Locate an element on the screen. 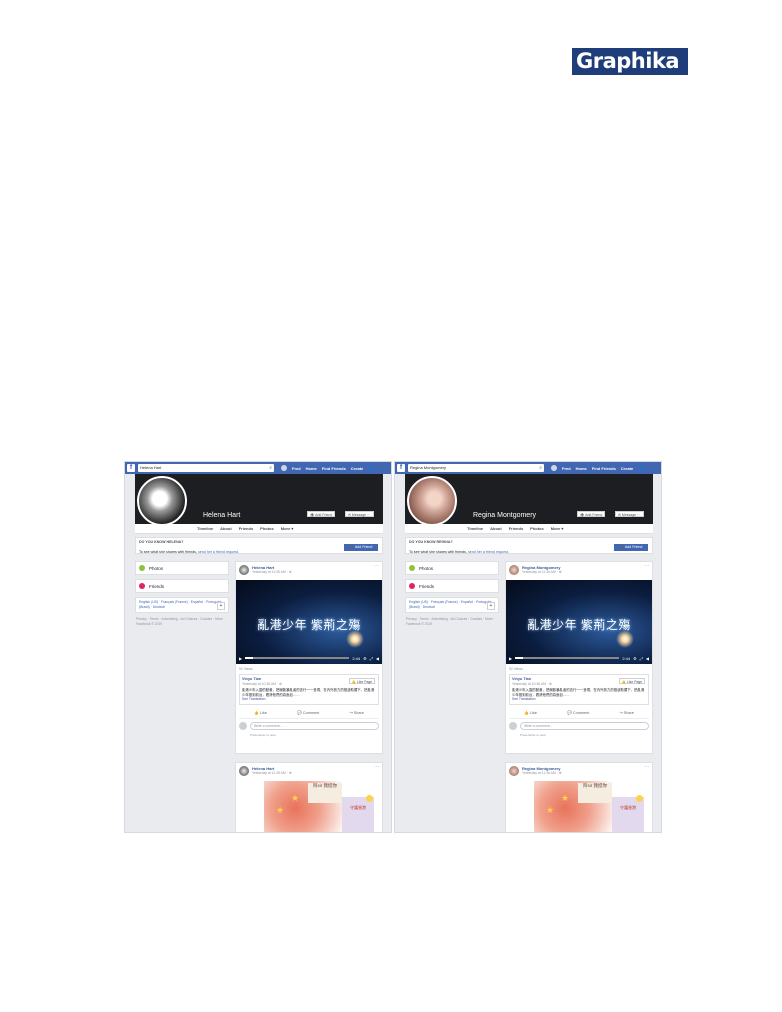  add-friend-label: Add Friend is located at coordinates (324, 515).